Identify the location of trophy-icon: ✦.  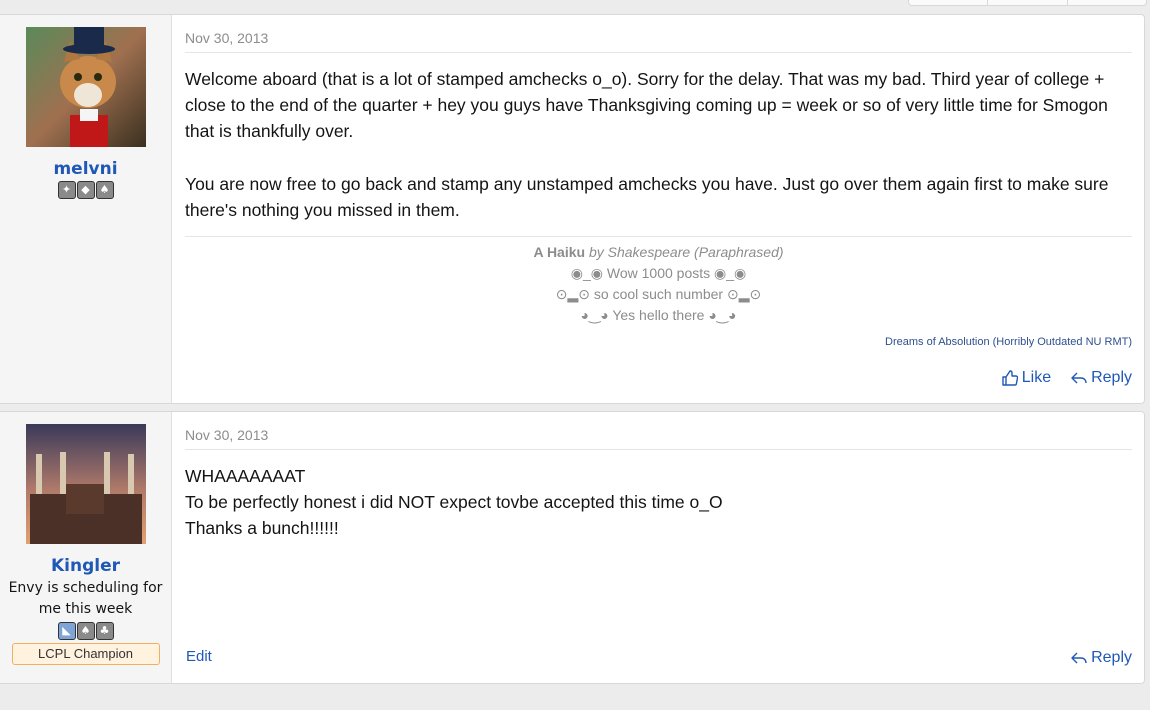
(66, 190).